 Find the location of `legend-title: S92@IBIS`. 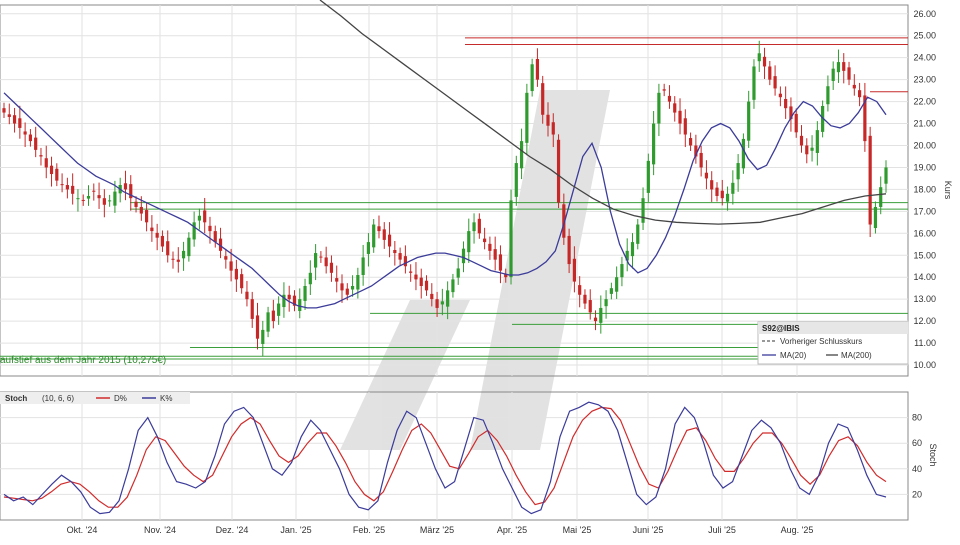

legend-title: S92@IBIS is located at coordinates (781, 328).